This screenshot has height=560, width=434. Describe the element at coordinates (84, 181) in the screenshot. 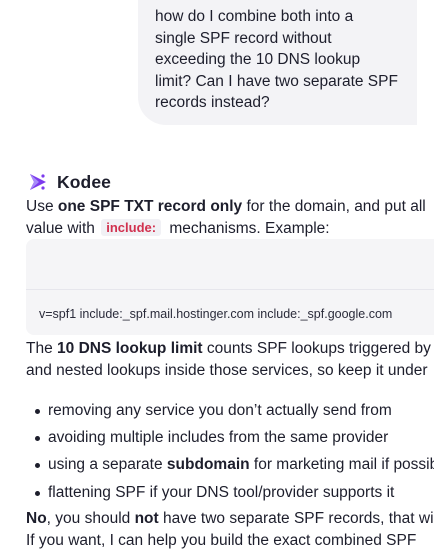

I see `assistant-name: Kodee` at that location.